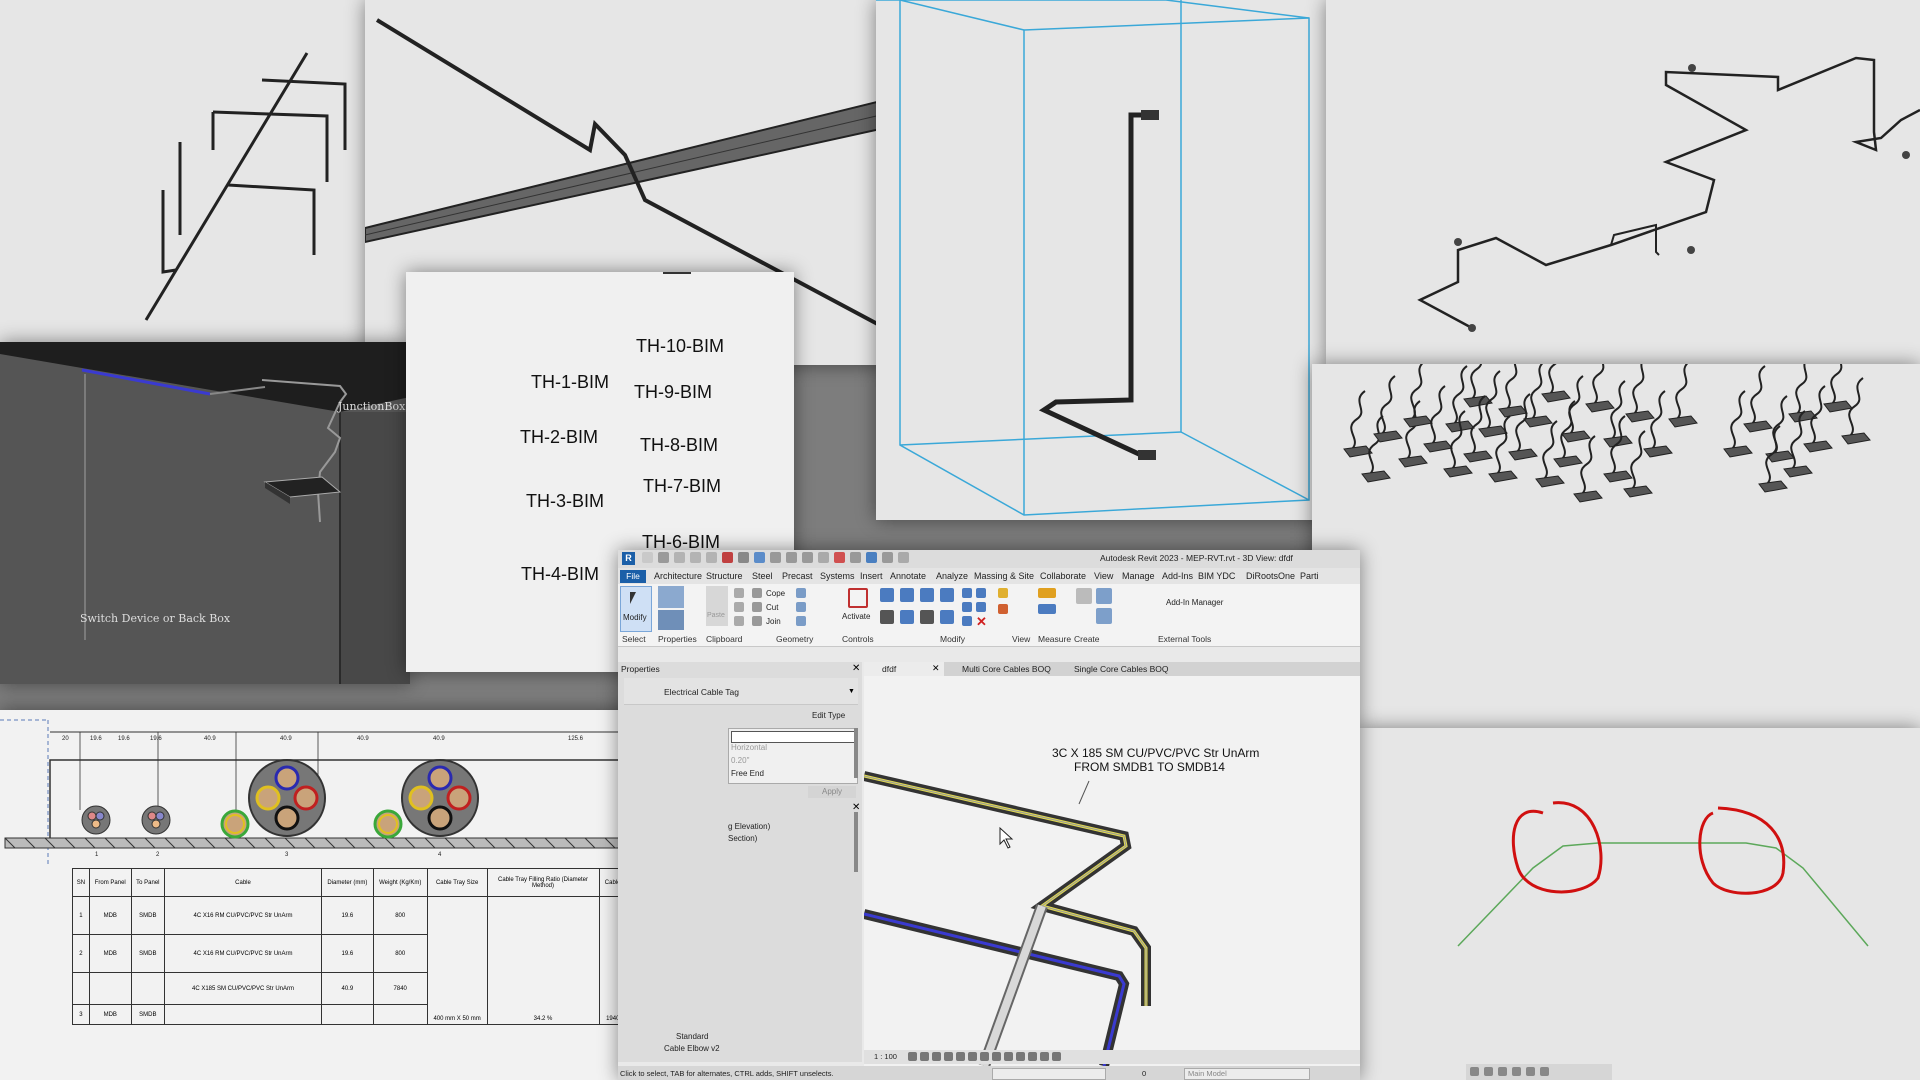  I want to click on revit-logo-icon: R, so click(628, 558).